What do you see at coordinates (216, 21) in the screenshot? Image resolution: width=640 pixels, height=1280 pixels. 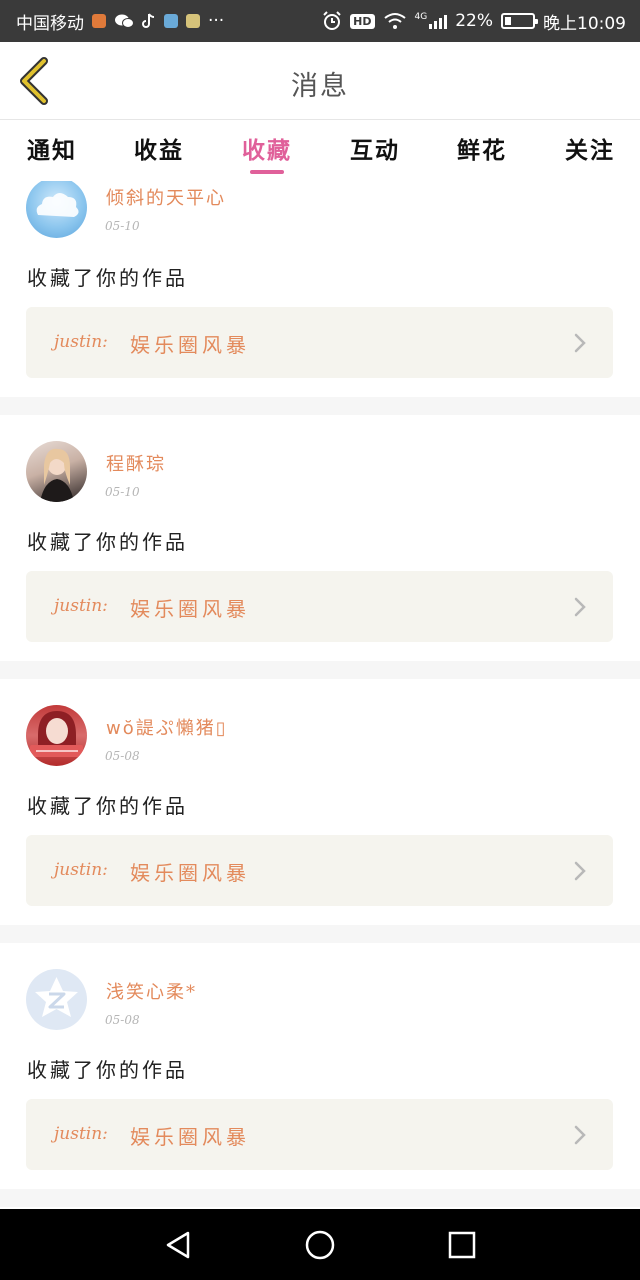 I see `more-notifications: ···` at bounding box center [216, 21].